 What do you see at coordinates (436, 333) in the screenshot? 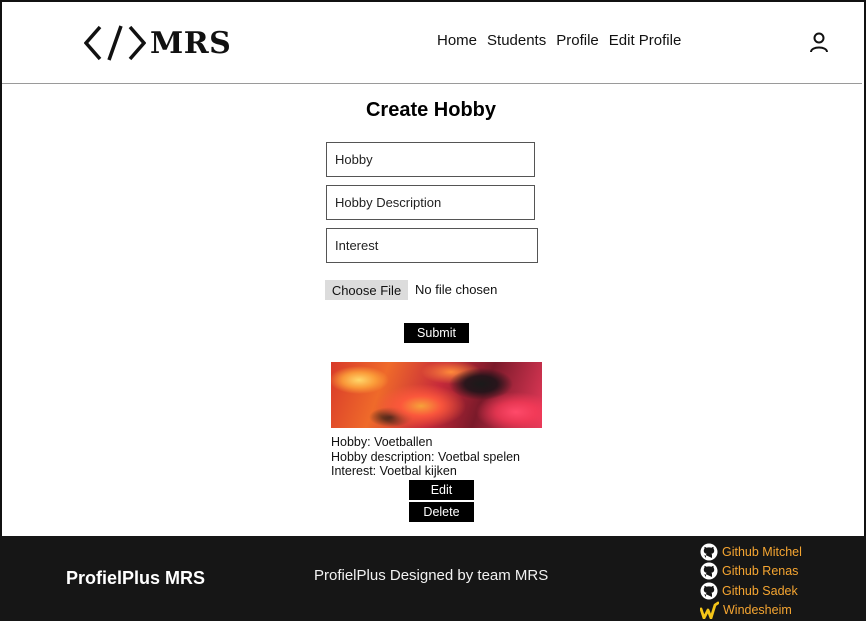
I see `submit-button: Submit` at bounding box center [436, 333].